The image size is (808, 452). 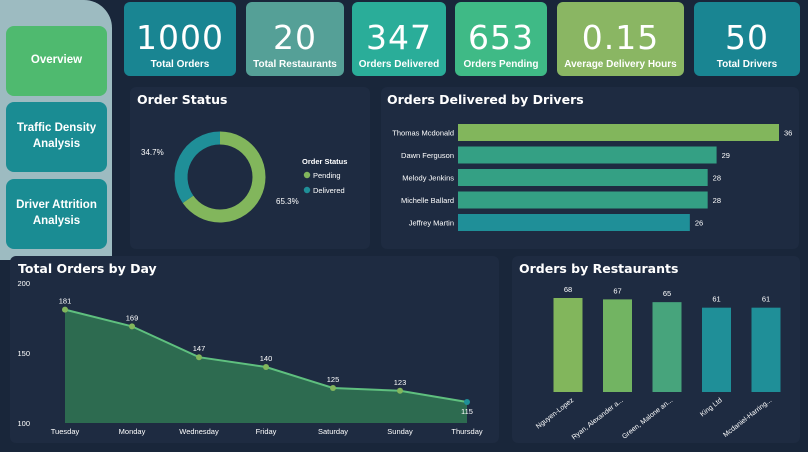 I want to click on order-status-chart: 65.3% 34.7% Order Status Pending Delivered, so click(x=244, y=177).